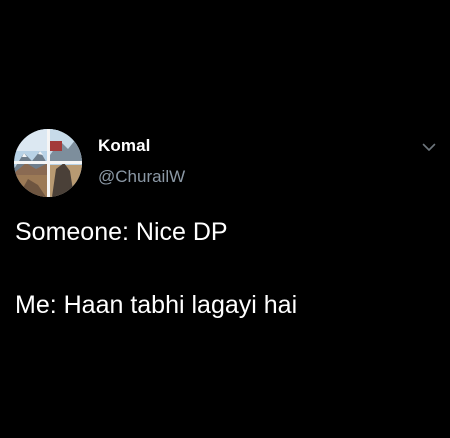 The height and width of the screenshot is (438, 450). Describe the element at coordinates (156, 305) in the screenshot. I see `tweet-text-line: Me: Haan tabhi lagayi hai` at that location.